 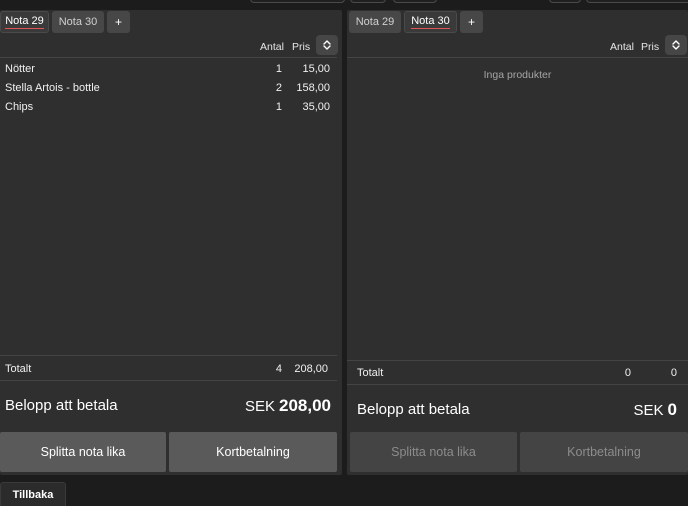 I want to click on list-item: Chips 1 35,00, so click(x=168, y=107).